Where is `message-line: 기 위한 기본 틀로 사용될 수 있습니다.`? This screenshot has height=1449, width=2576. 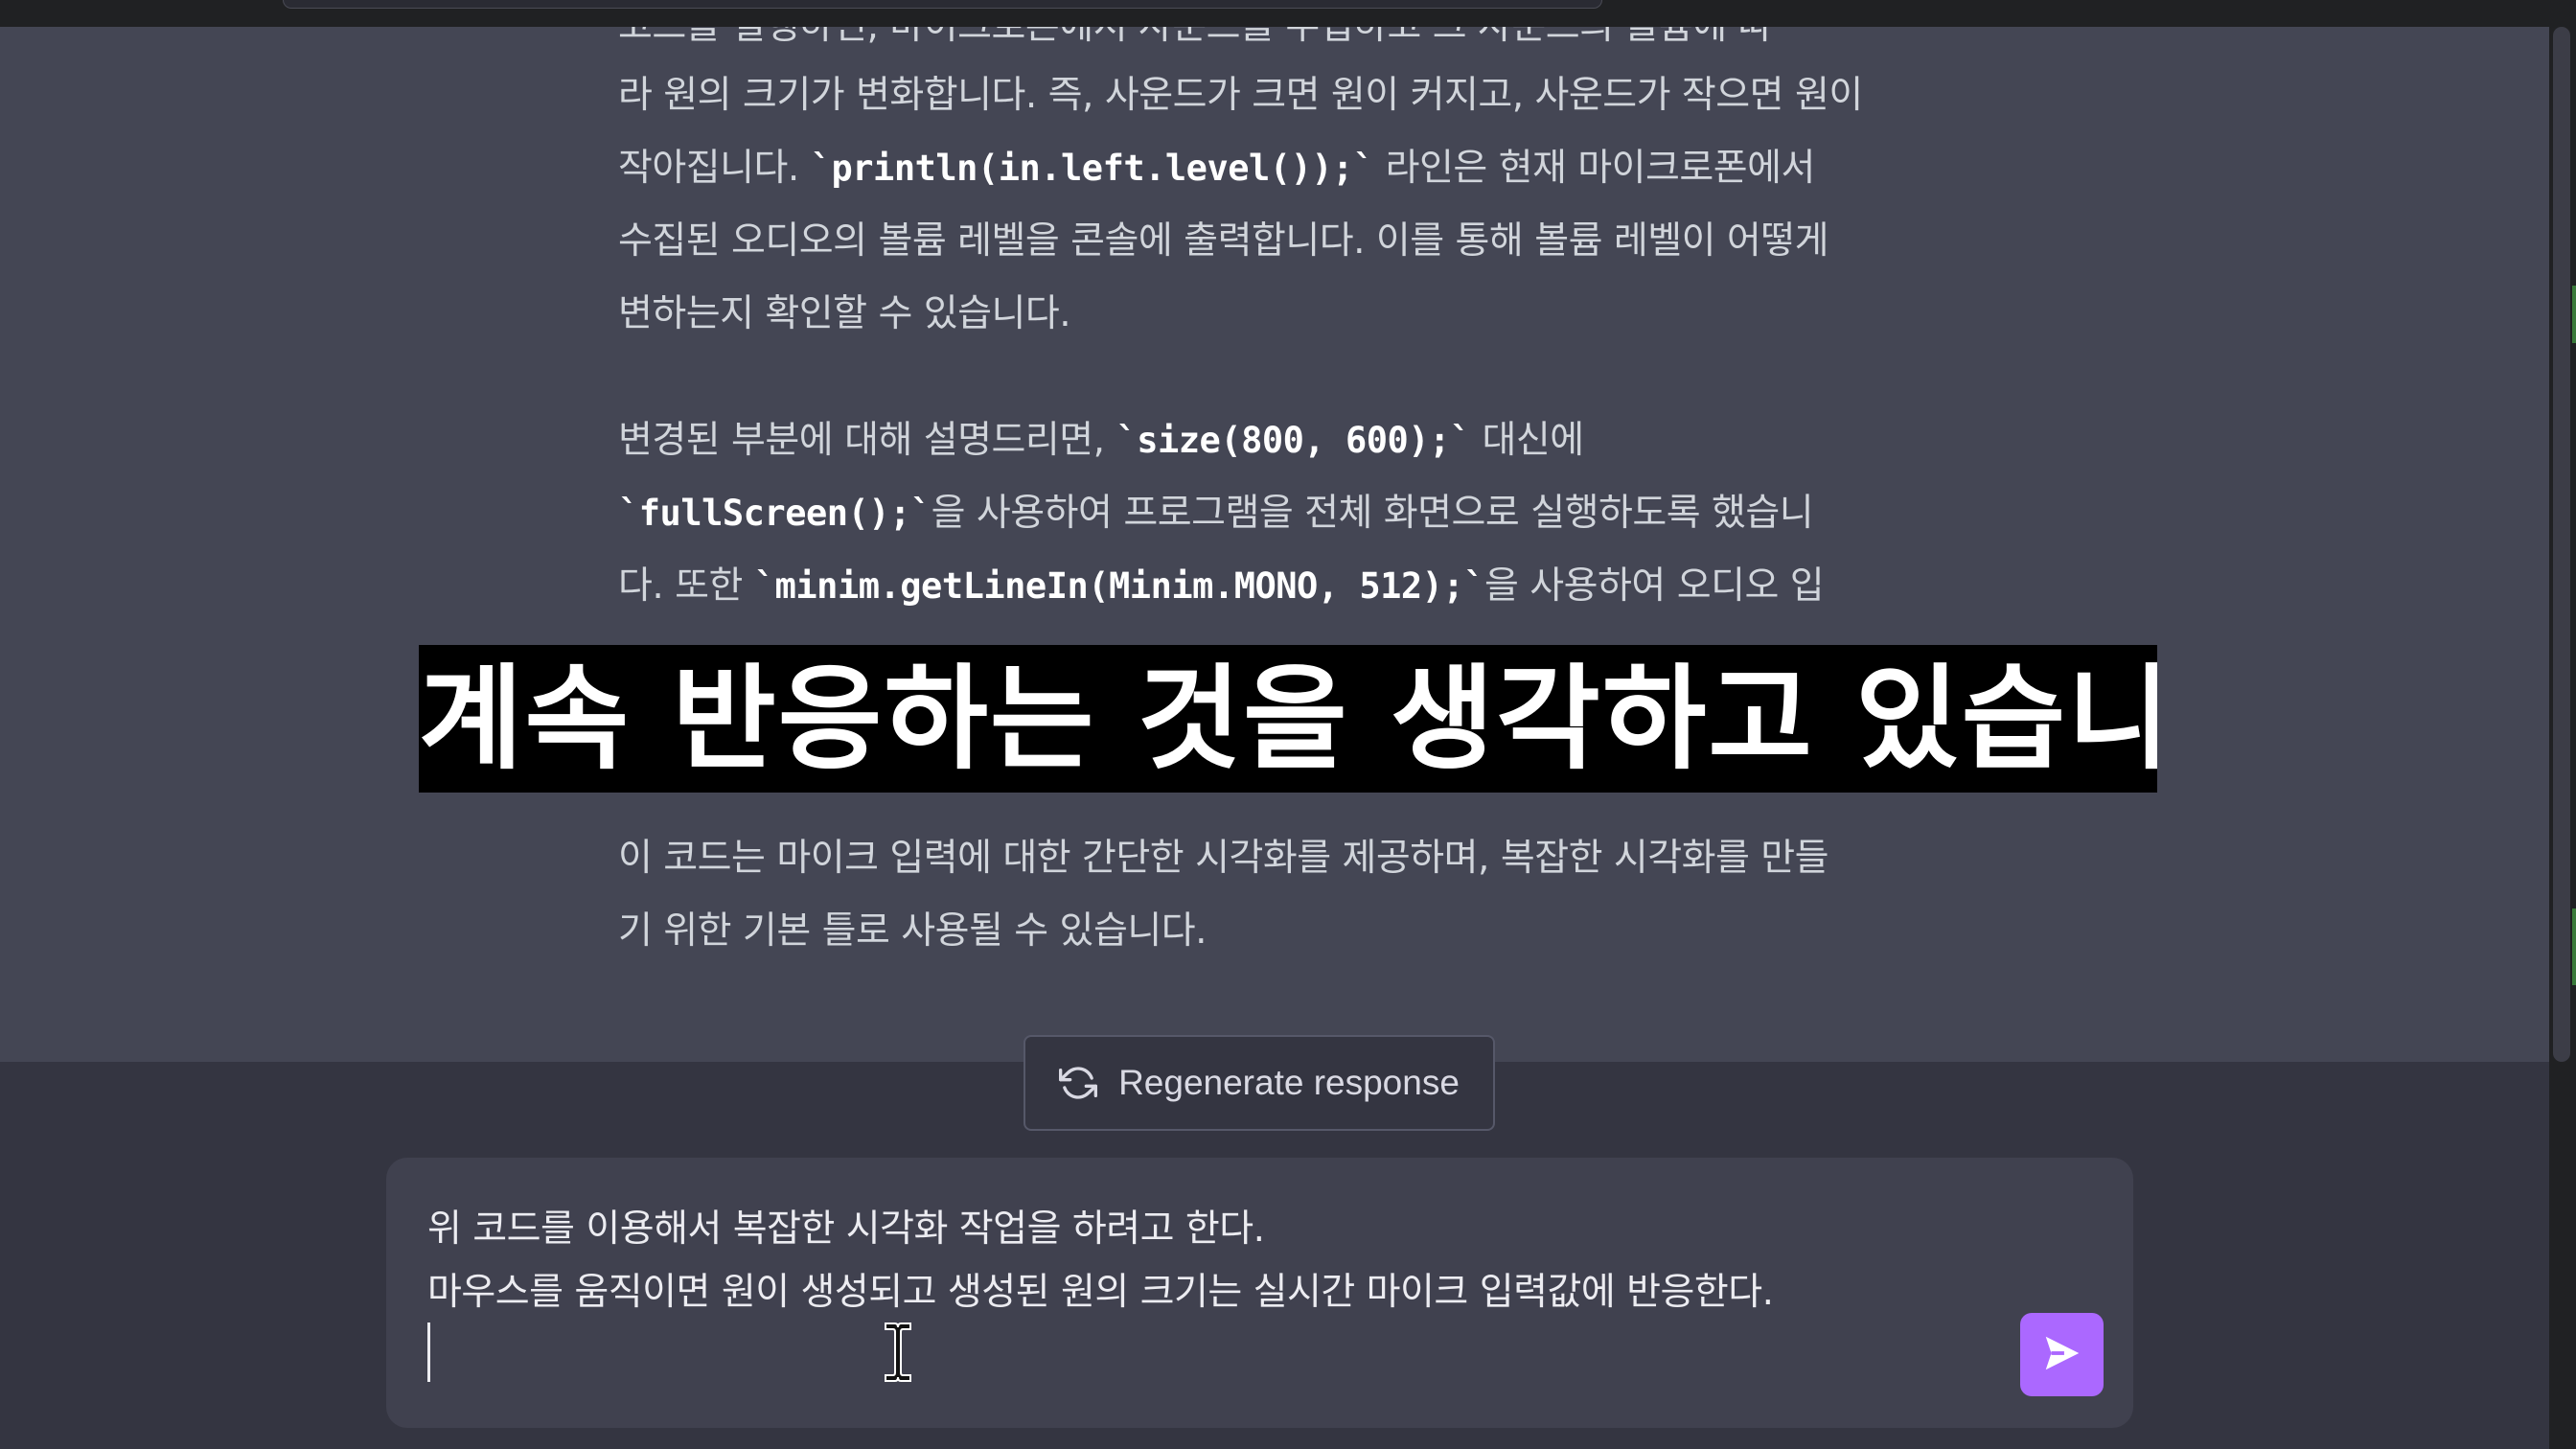 message-line: 기 위한 기본 틀로 사용될 수 있습니다. is located at coordinates (912, 931).